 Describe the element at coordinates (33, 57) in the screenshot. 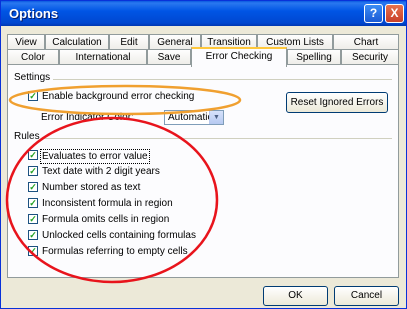

I see `tab-label: Color` at that location.